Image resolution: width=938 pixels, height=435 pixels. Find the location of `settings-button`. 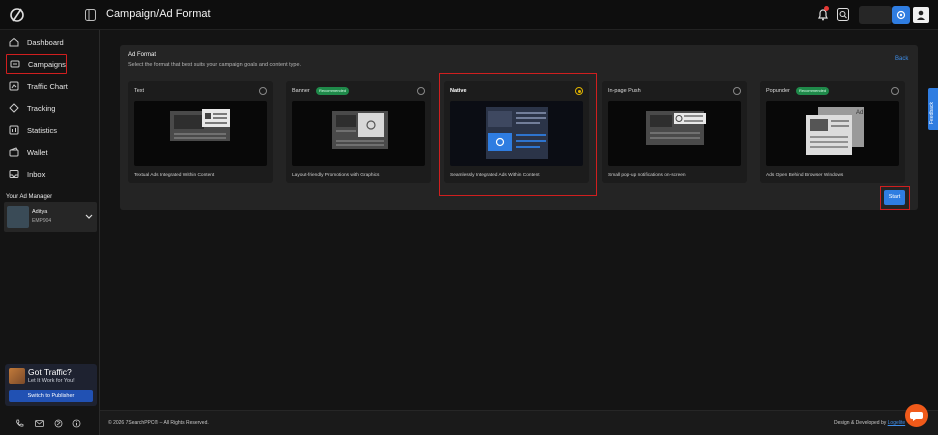

settings-button is located at coordinates (901, 15).